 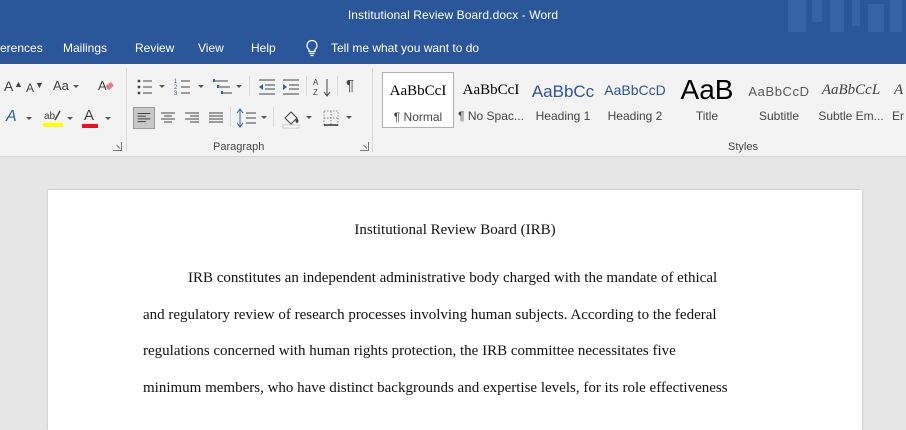 I want to click on style-sample: A, so click(x=899, y=90).